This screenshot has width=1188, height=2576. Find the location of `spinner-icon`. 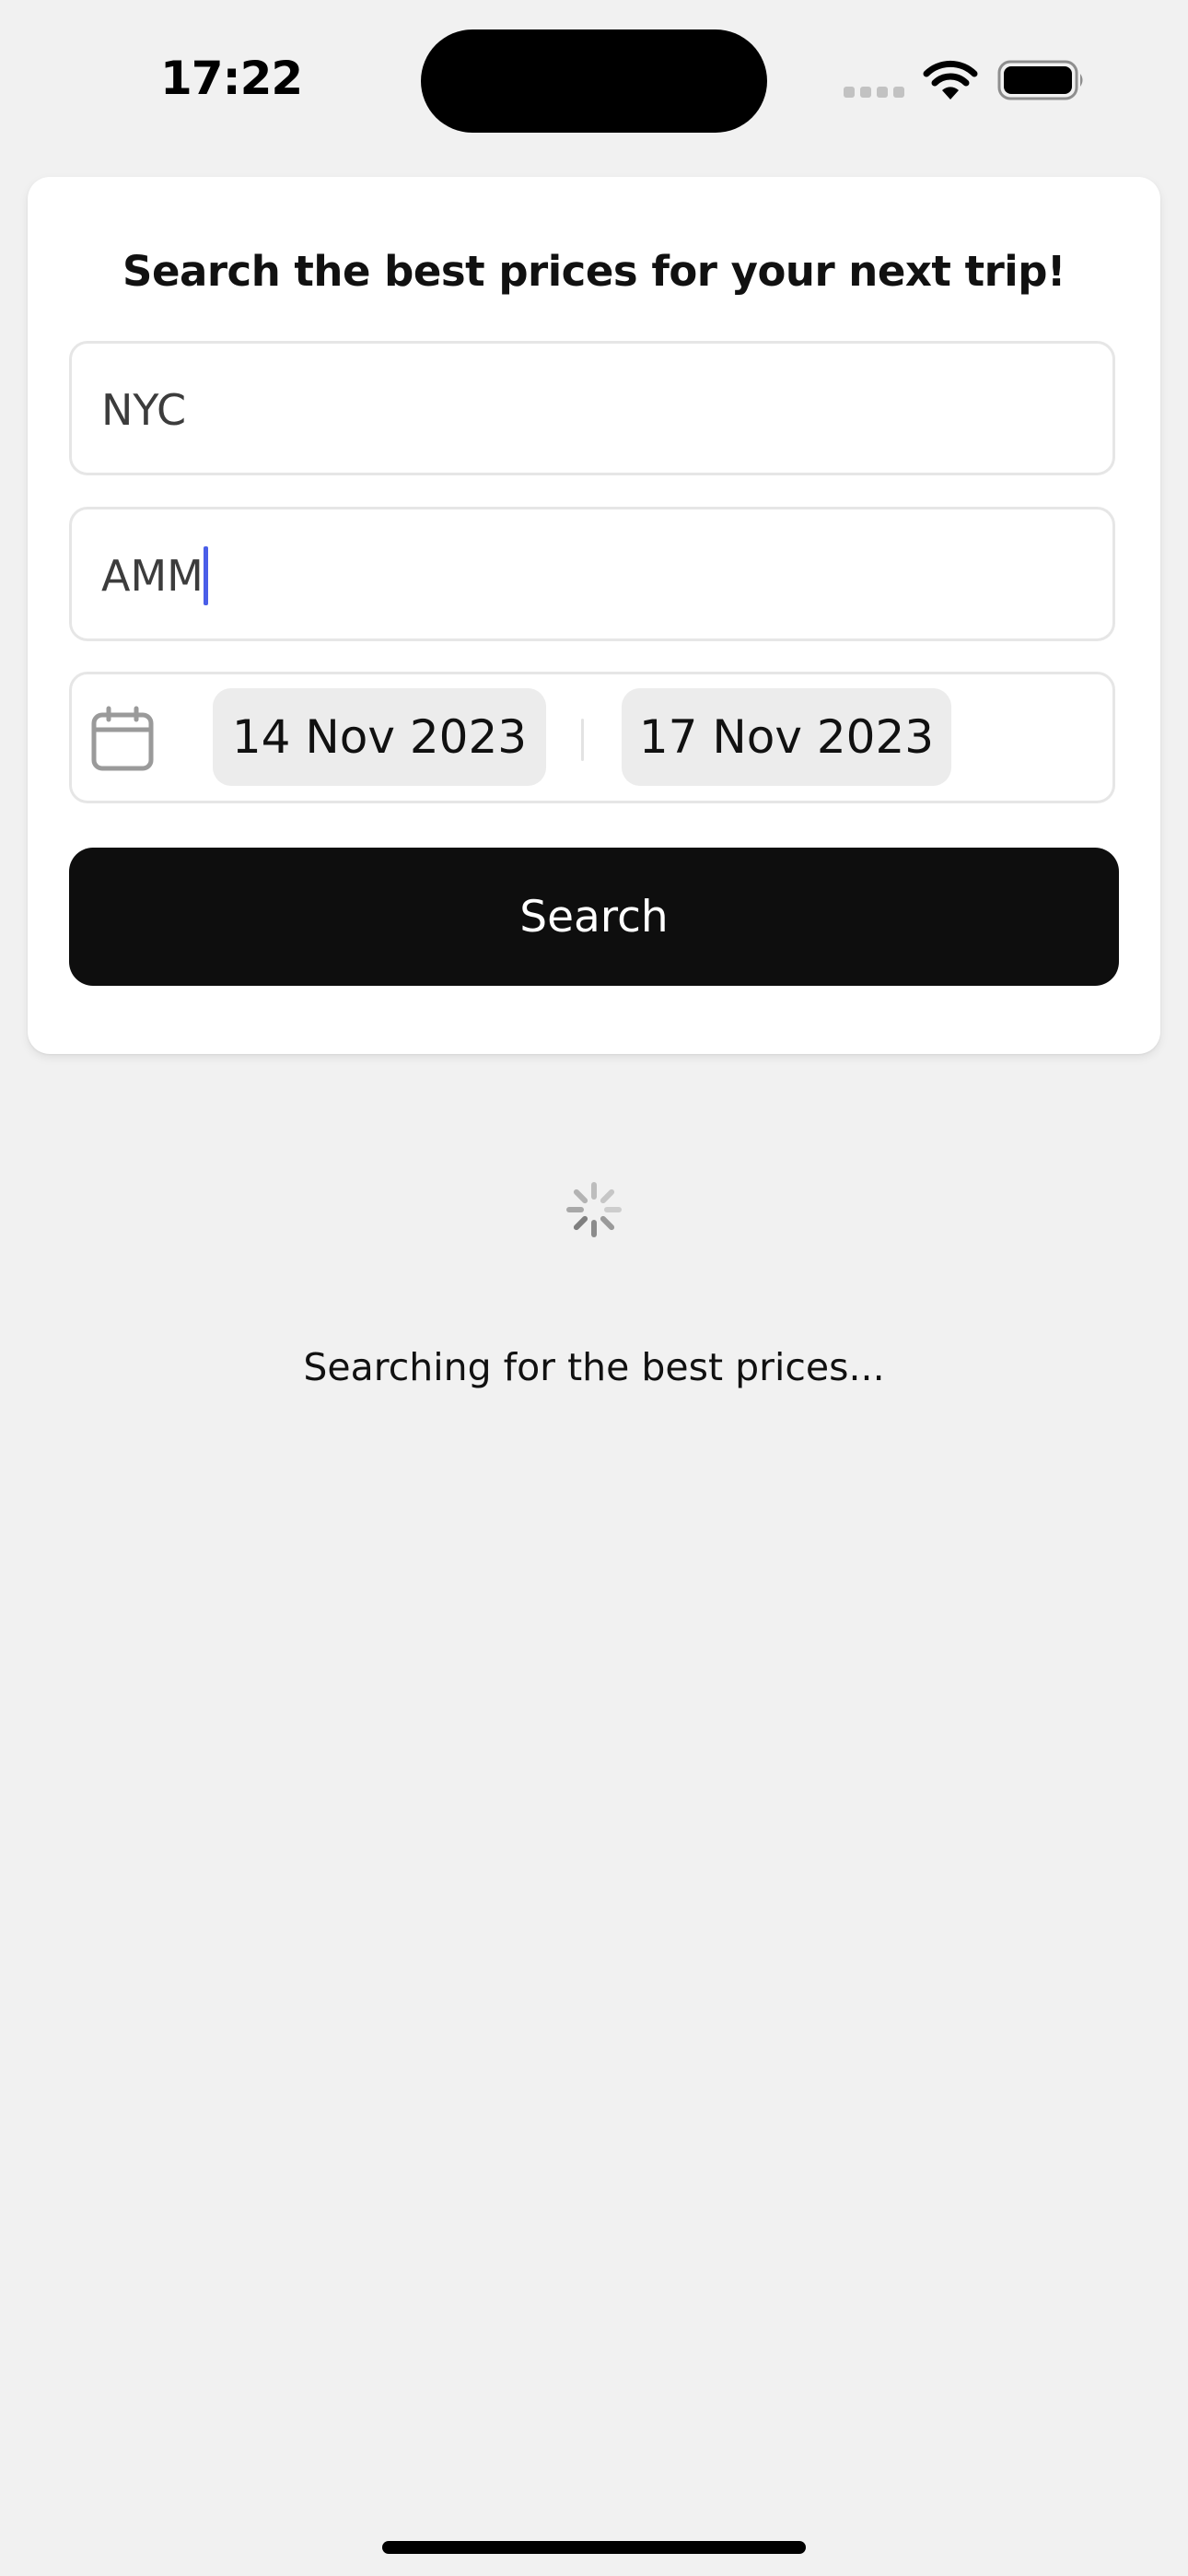

spinner-icon is located at coordinates (594, 1209).